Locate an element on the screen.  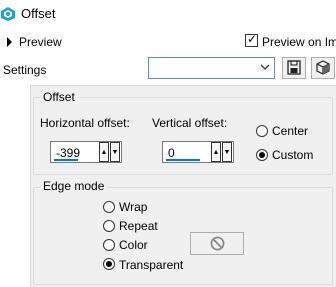
edge-color-swatch-button is located at coordinates (217, 243).